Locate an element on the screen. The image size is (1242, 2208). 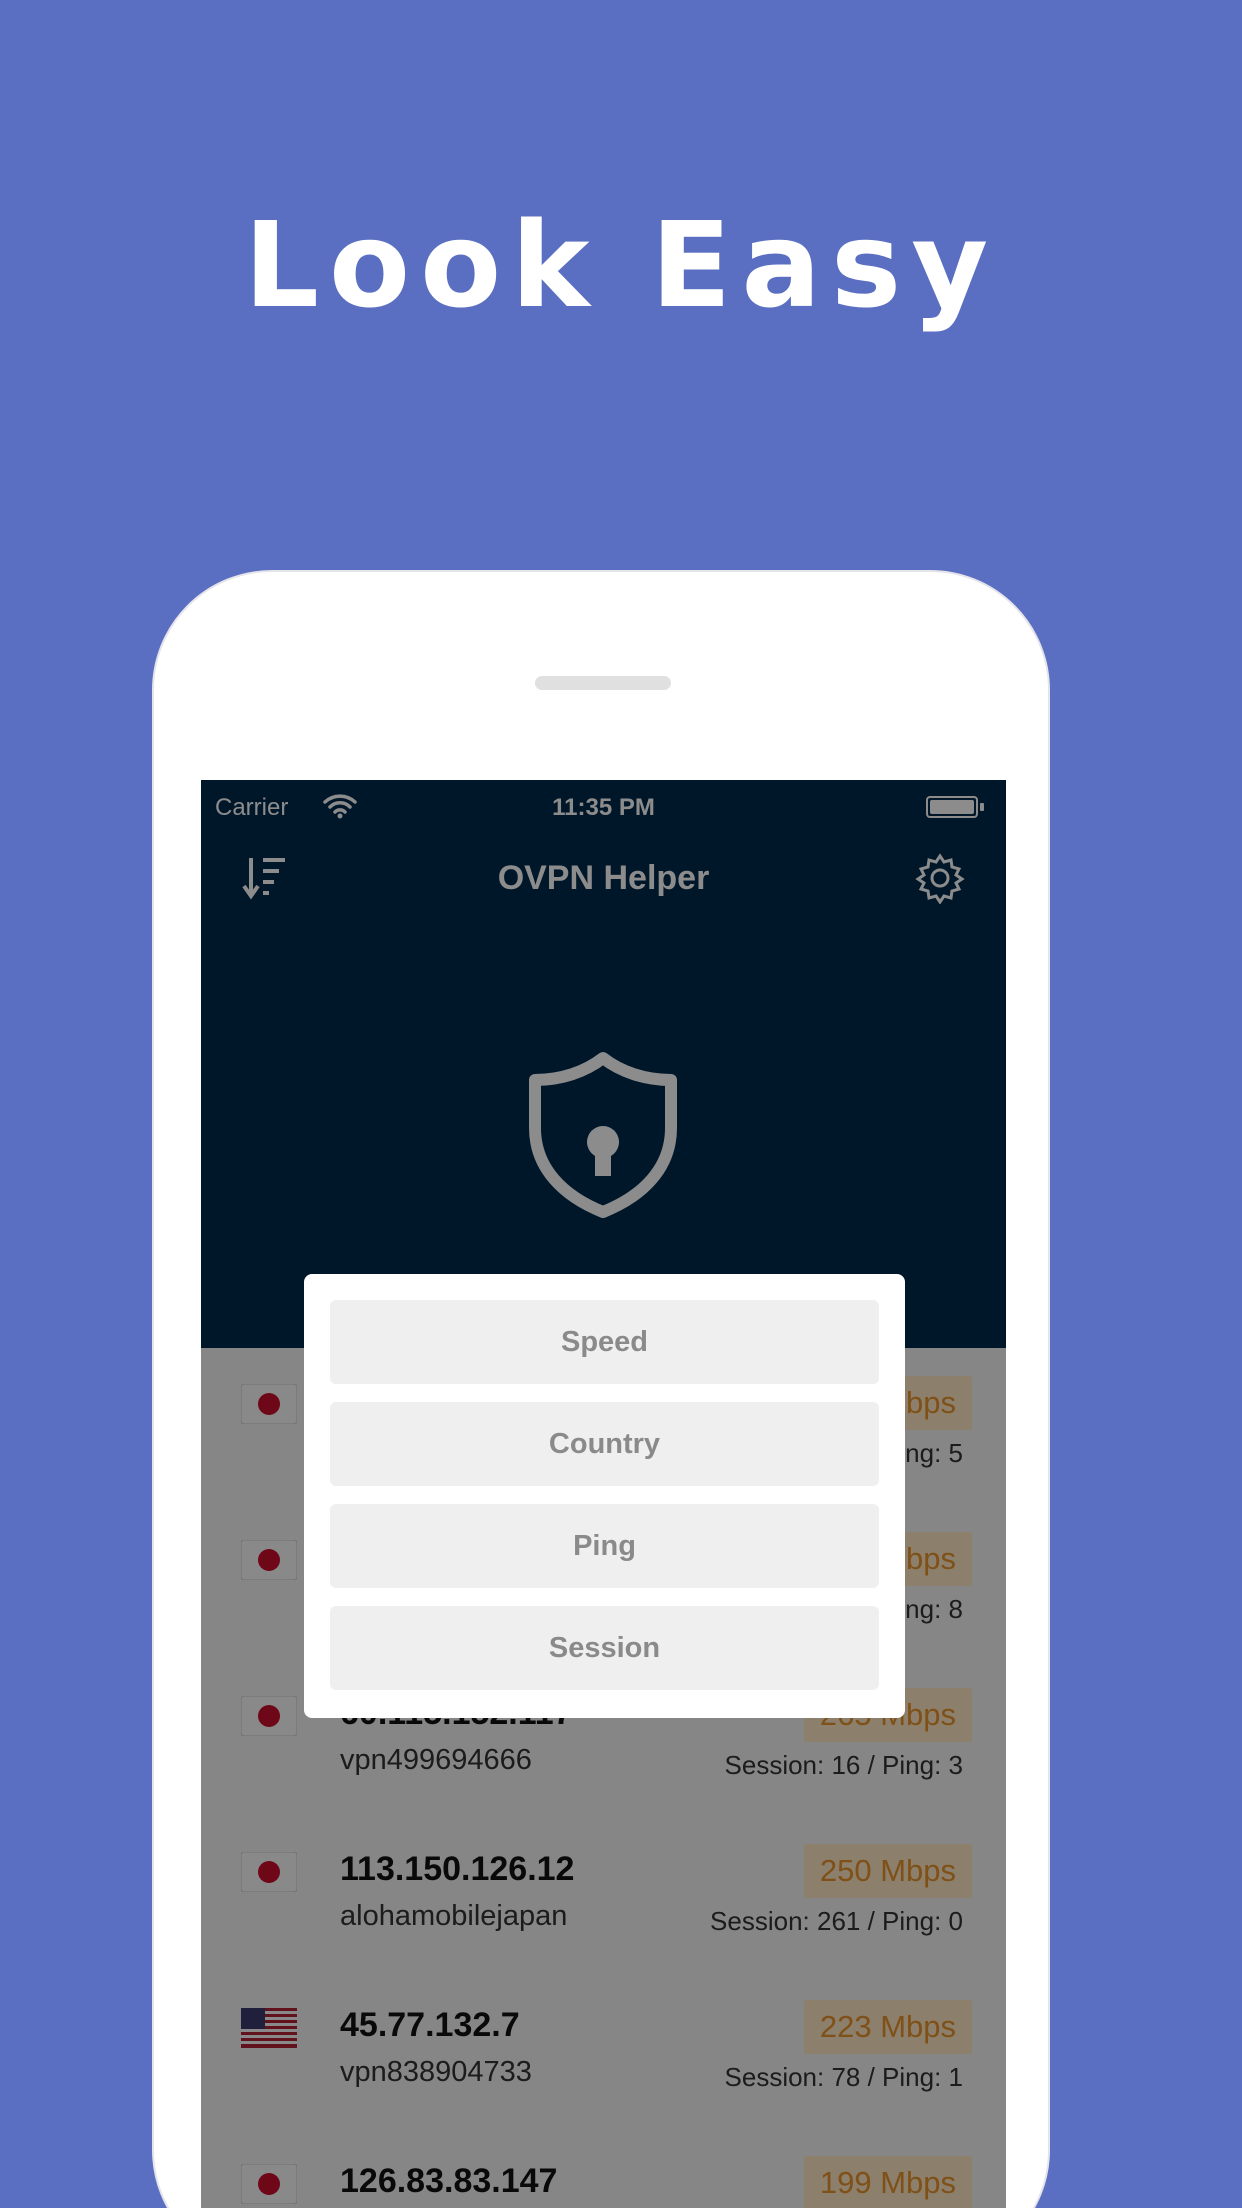
headline: Look Easy is located at coordinates (621, 265).